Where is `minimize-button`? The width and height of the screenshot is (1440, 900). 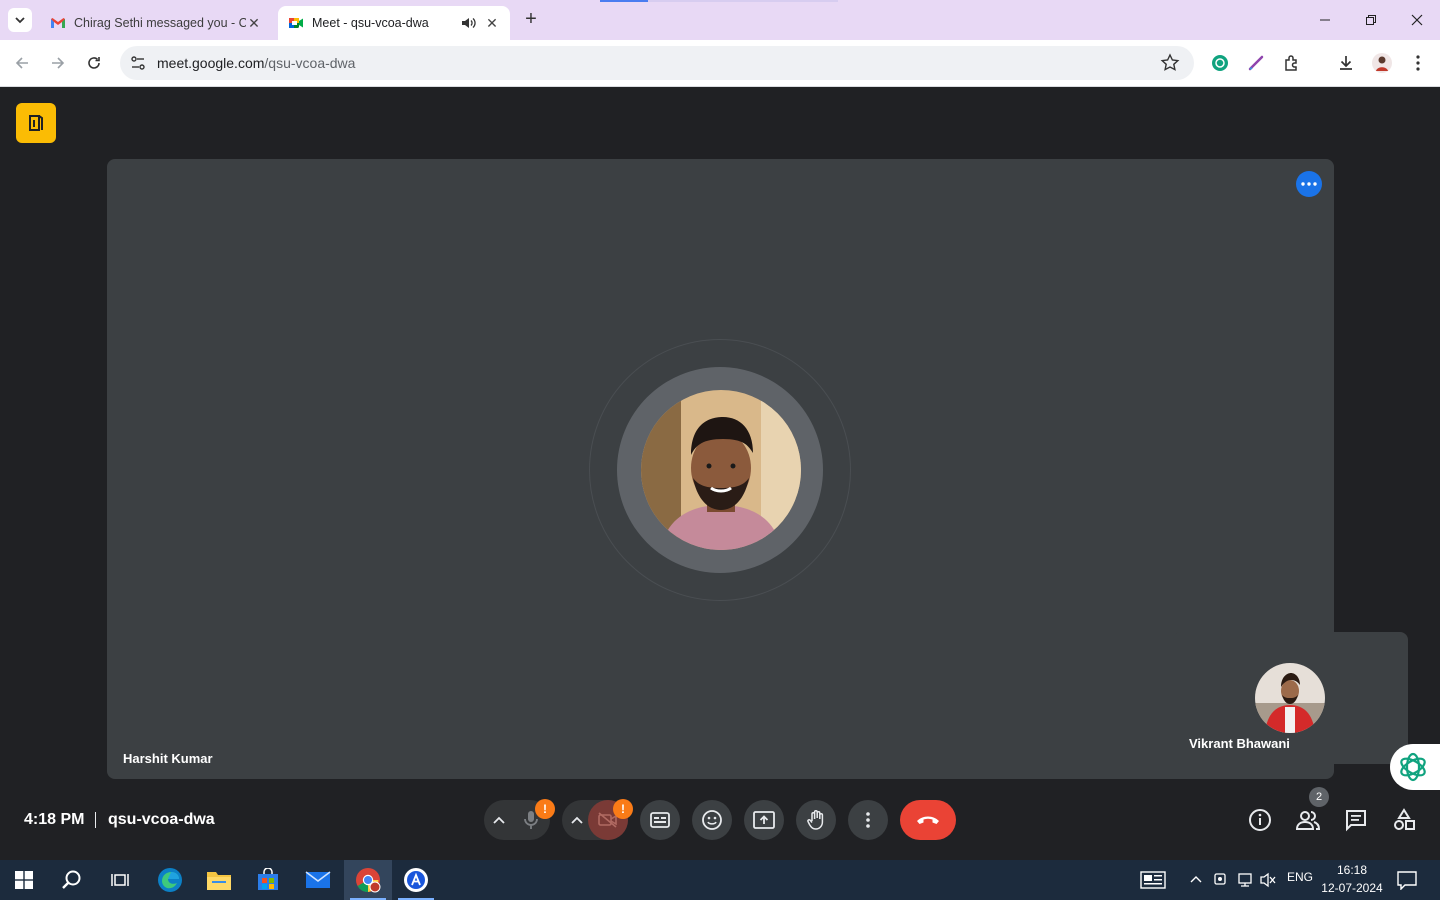 minimize-button is located at coordinates (1325, 20).